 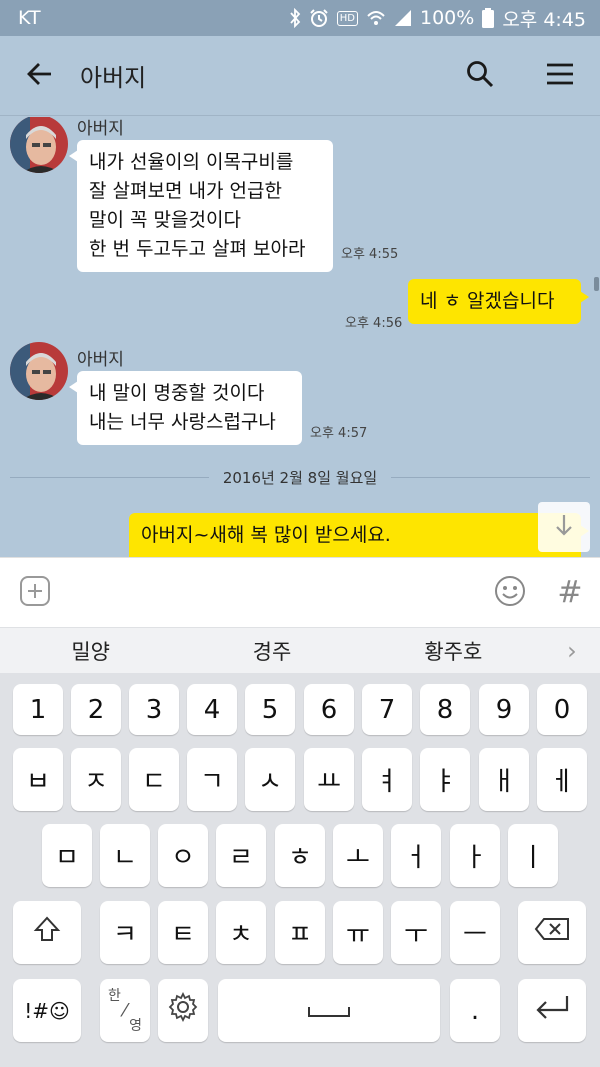 I want to click on signal-icon, so click(x=403, y=18).